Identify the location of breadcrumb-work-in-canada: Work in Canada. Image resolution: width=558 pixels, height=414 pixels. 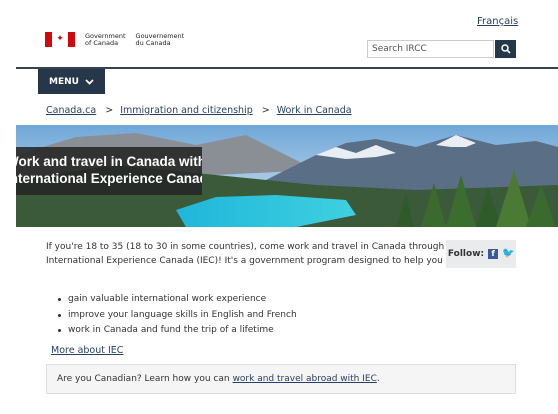
(314, 110).